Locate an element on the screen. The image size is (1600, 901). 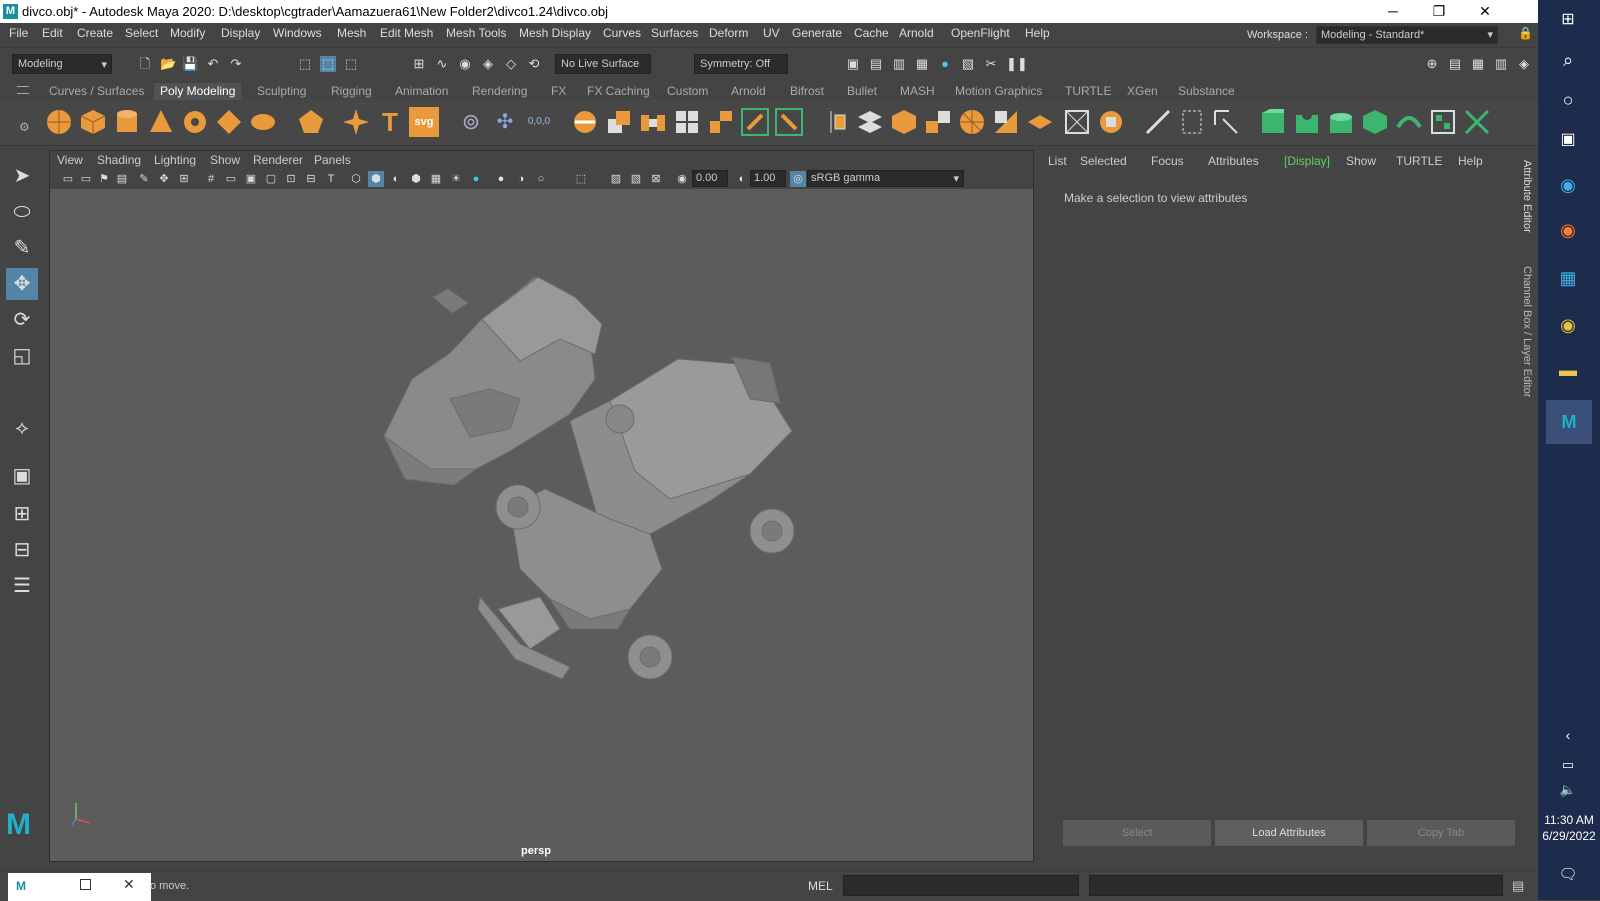
tab-fx: FX is located at coordinates (558, 91).